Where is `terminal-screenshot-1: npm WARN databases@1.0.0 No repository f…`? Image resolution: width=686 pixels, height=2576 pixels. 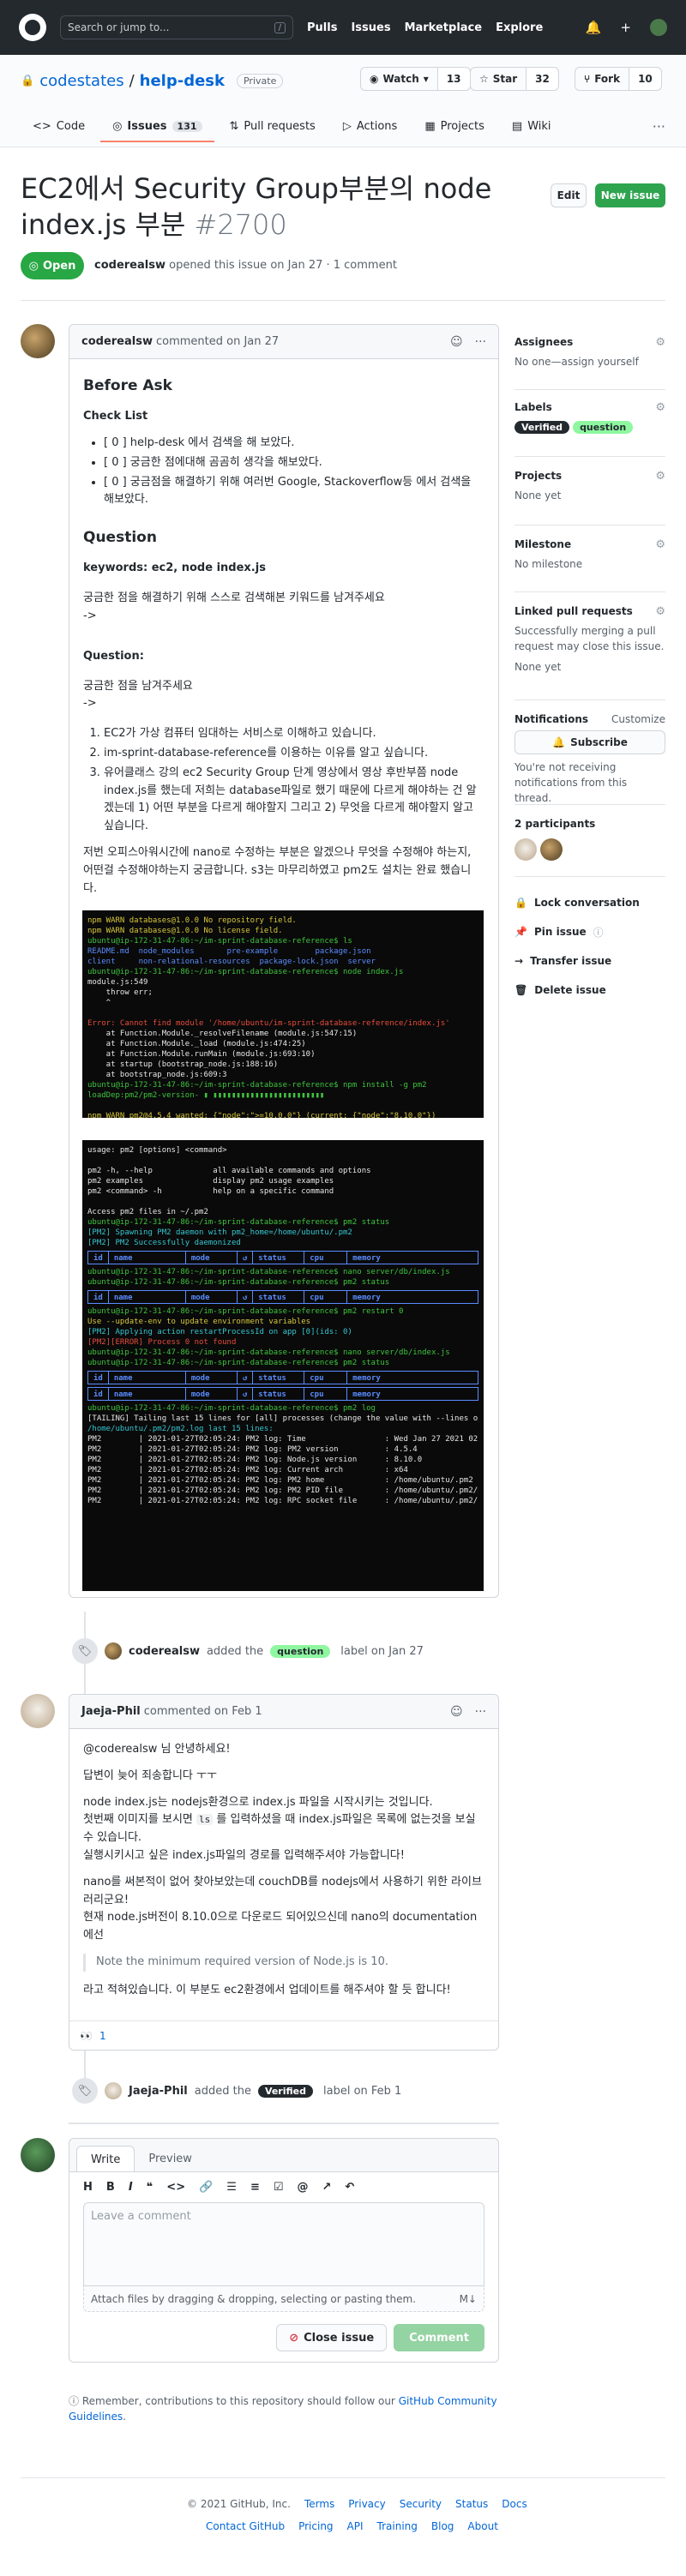
terminal-screenshot-1: npm WARN databases@1.0.0 No repository f… is located at coordinates (283, 1014).